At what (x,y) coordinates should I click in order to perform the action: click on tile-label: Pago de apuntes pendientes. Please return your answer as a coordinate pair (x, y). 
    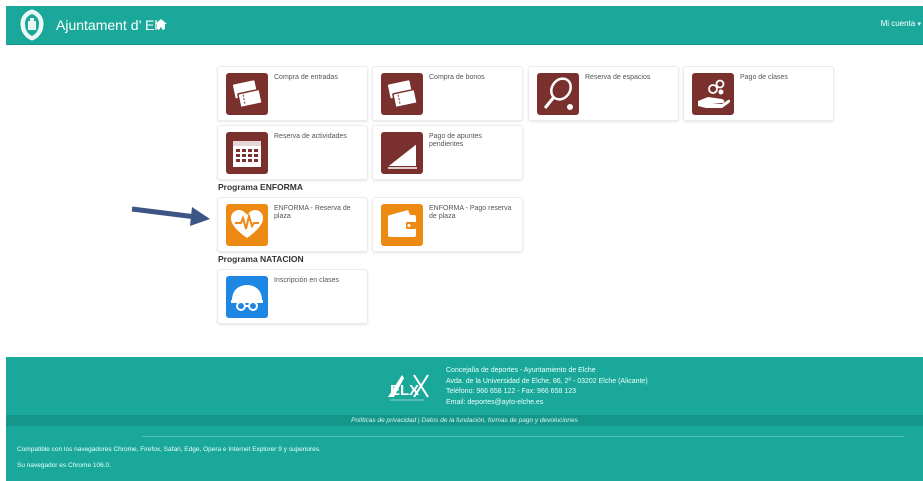
    Looking at the image, I should click on (455, 140).